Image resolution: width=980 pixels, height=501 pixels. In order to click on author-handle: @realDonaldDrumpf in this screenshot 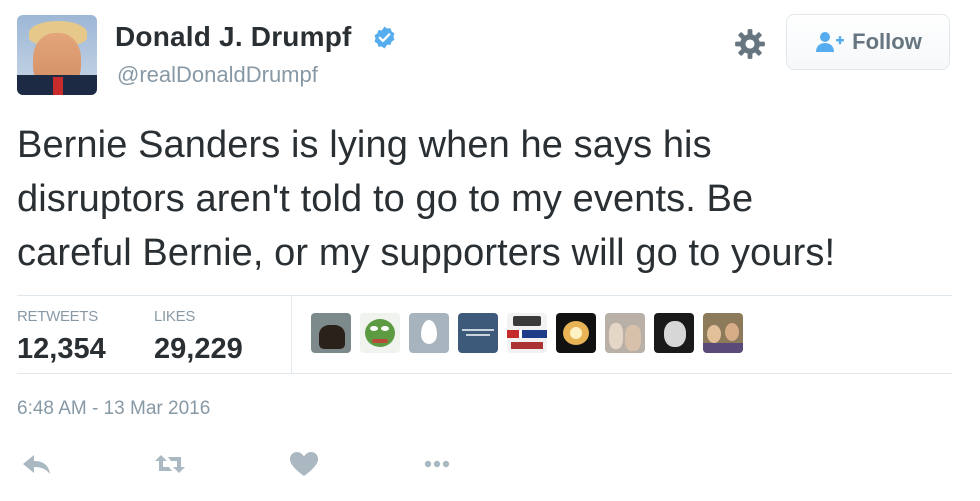, I will do `click(217, 75)`.